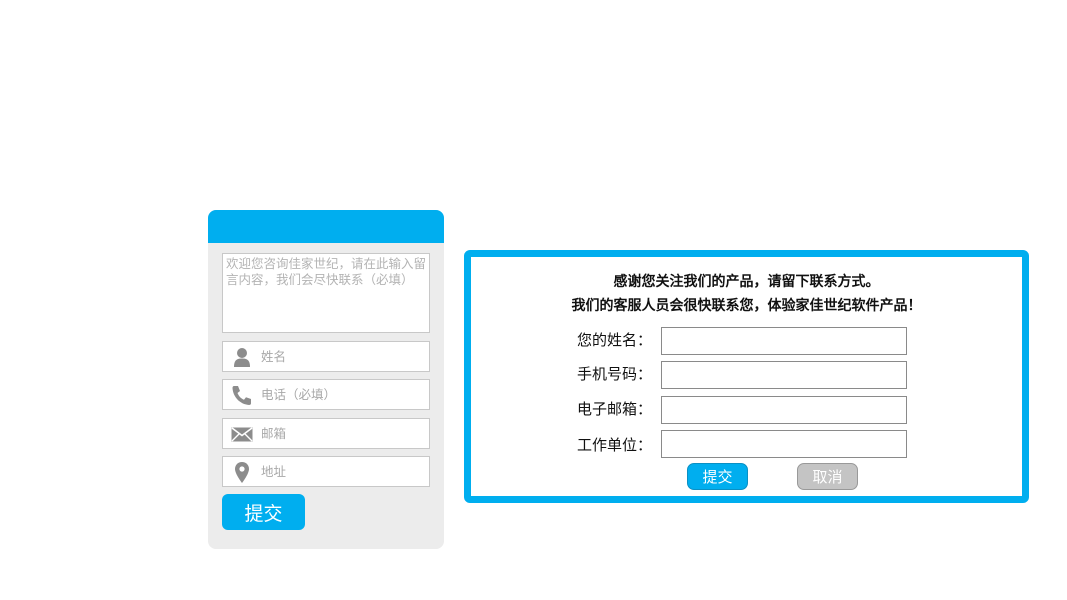 Image resolution: width=1067 pixels, height=600 pixels. I want to click on phone-icon, so click(242, 395).